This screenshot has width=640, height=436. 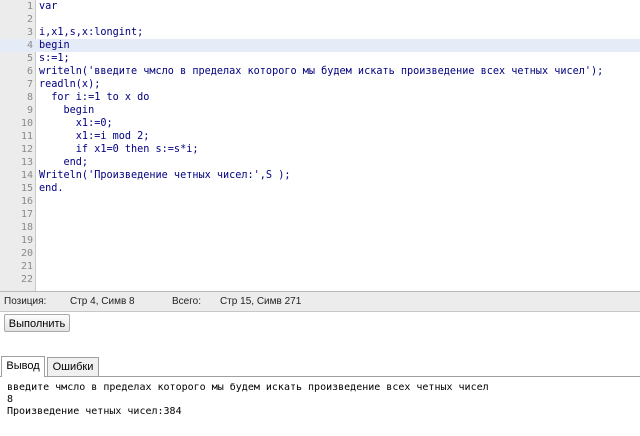 I want to click on code-text: s:=1;, so click(x=54, y=58).